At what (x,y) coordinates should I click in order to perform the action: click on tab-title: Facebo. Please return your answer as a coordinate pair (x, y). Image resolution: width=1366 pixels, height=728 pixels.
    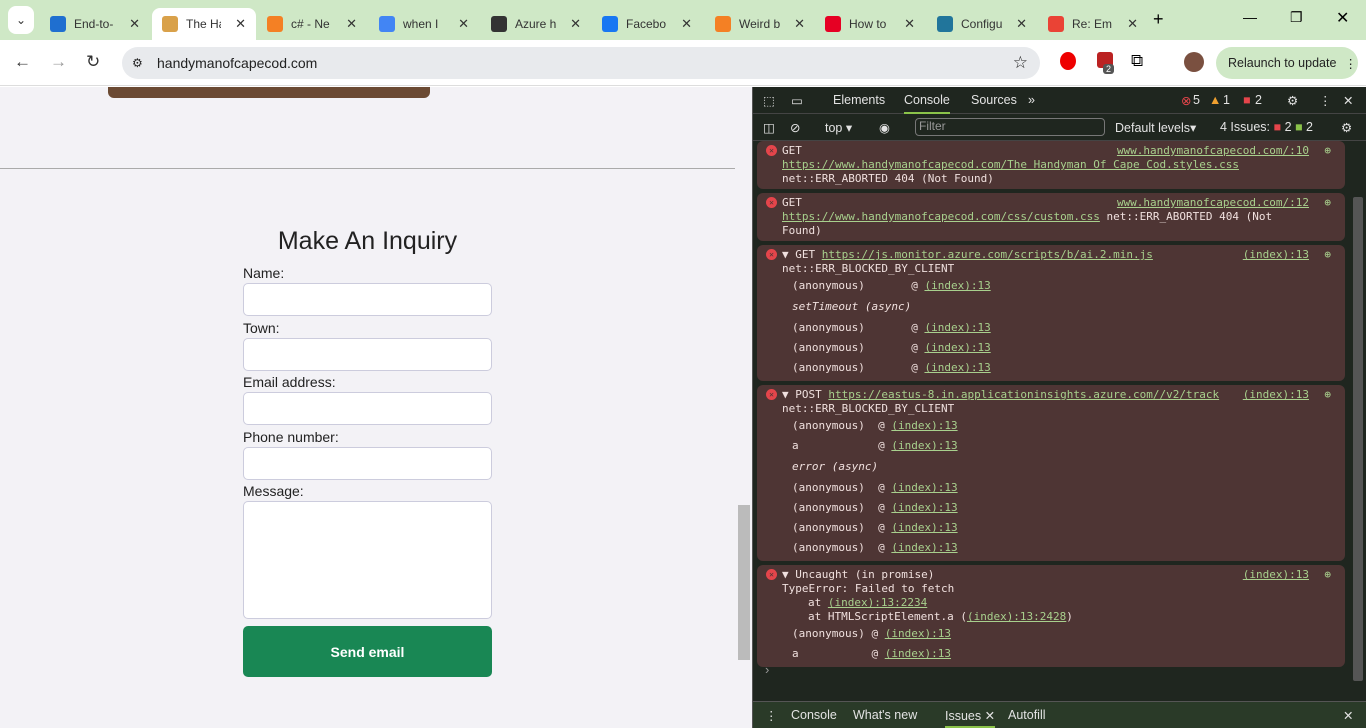
    Looking at the image, I should click on (646, 24).